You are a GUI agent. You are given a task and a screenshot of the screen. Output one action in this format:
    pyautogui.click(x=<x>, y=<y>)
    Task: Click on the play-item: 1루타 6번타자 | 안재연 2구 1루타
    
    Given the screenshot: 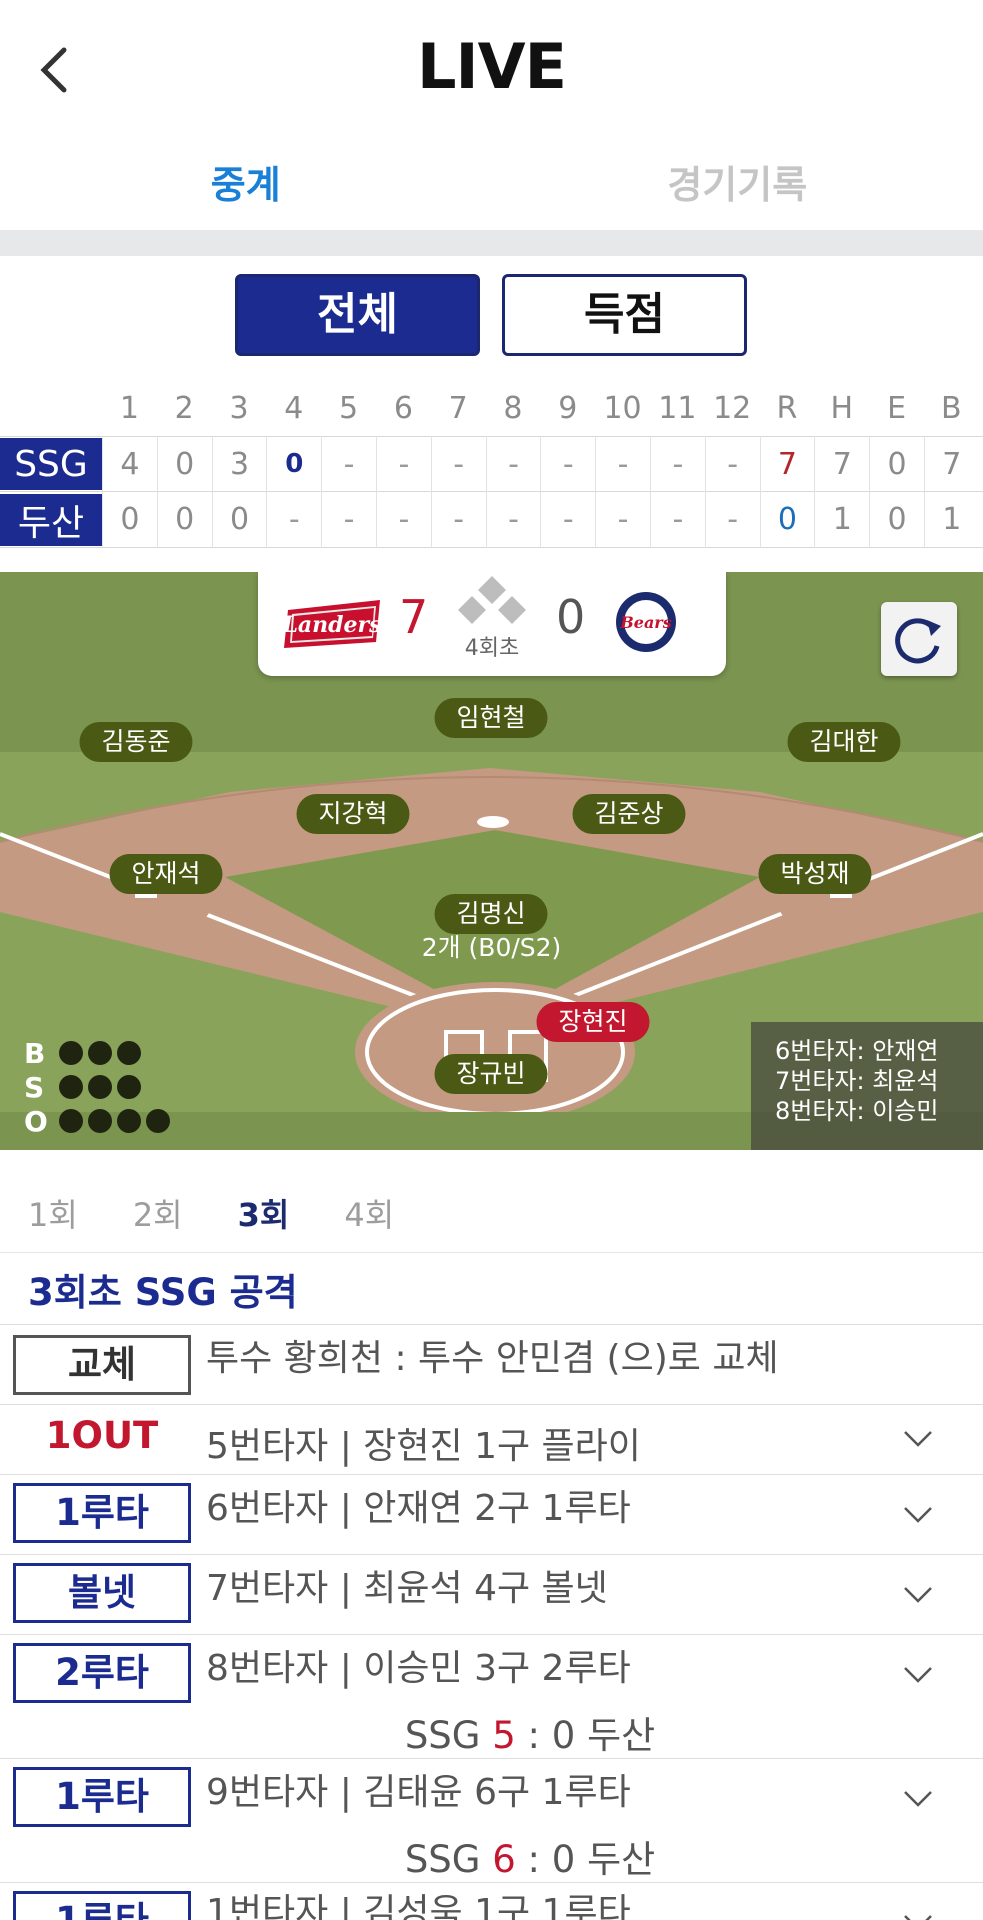 What is the action you would take?
    pyautogui.click(x=491, y=1514)
    